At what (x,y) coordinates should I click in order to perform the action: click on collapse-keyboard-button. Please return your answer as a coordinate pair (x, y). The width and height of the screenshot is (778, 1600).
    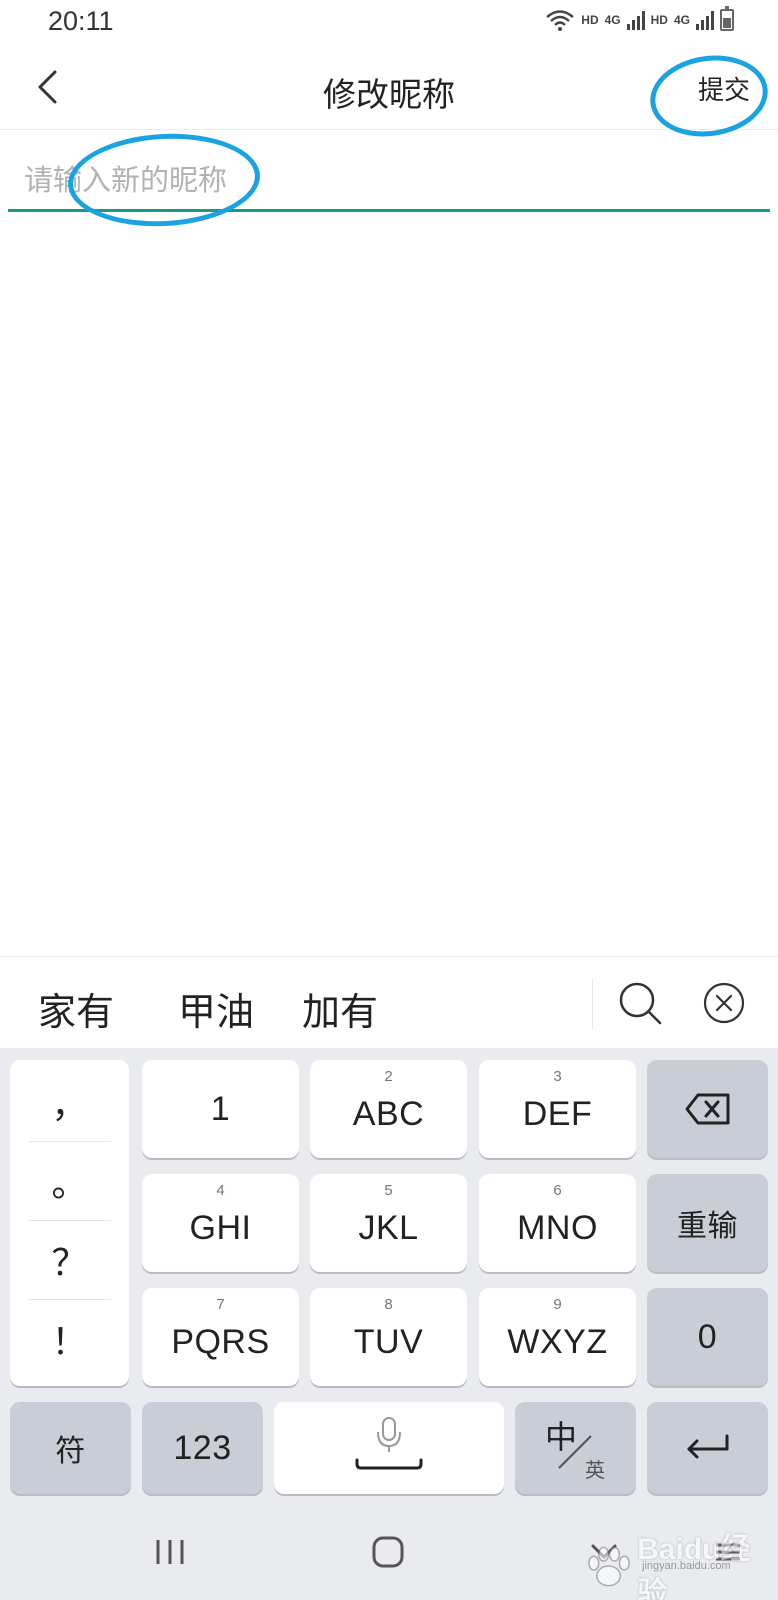
    Looking at the image, I should click on (724, 1003).